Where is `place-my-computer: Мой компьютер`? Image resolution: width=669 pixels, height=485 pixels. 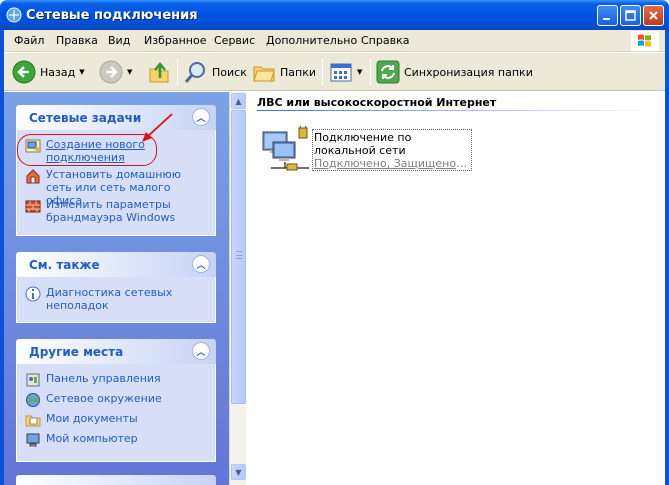
place-my-computer: Мой компьютер is located at coordinates (115, 440).